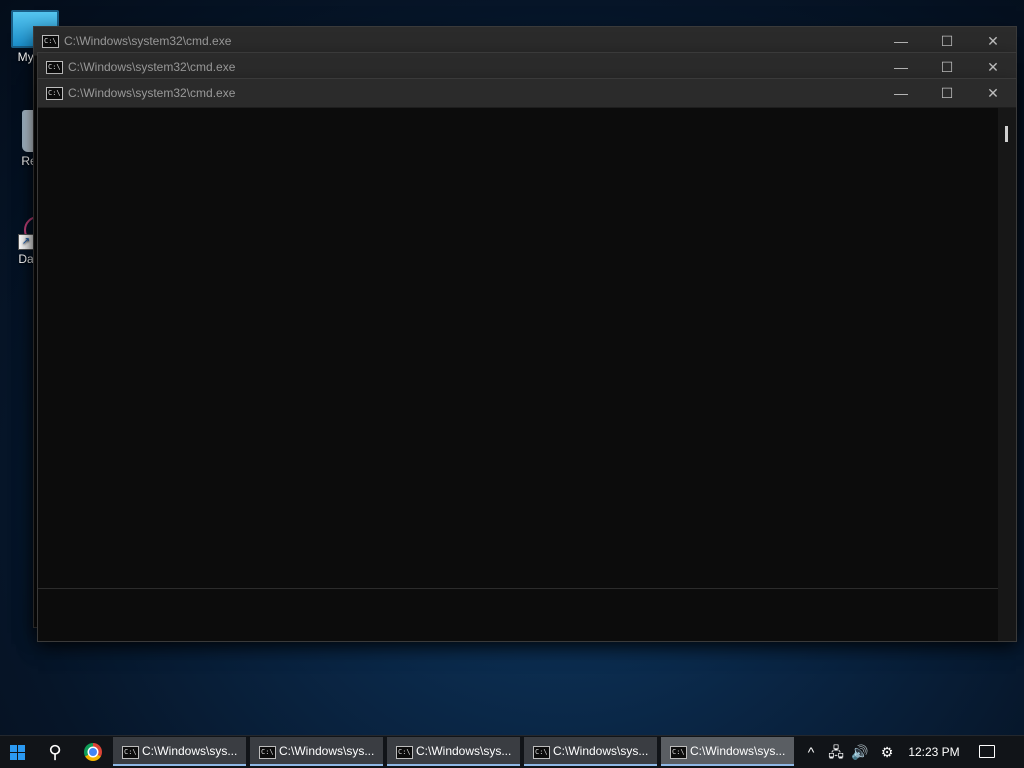  What do you see at coordinates (55, 752) in the screenshot?
I see `search-icon: ⚲` at bounding box center [55, 752].